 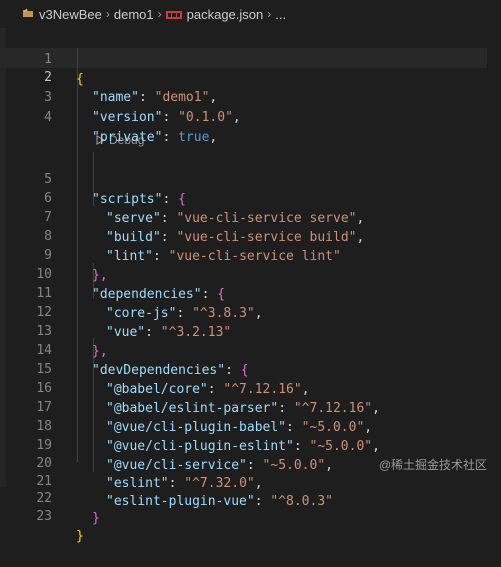 I want to click on code-text: "version": "0.1.0",, so click(x=166, y=117).